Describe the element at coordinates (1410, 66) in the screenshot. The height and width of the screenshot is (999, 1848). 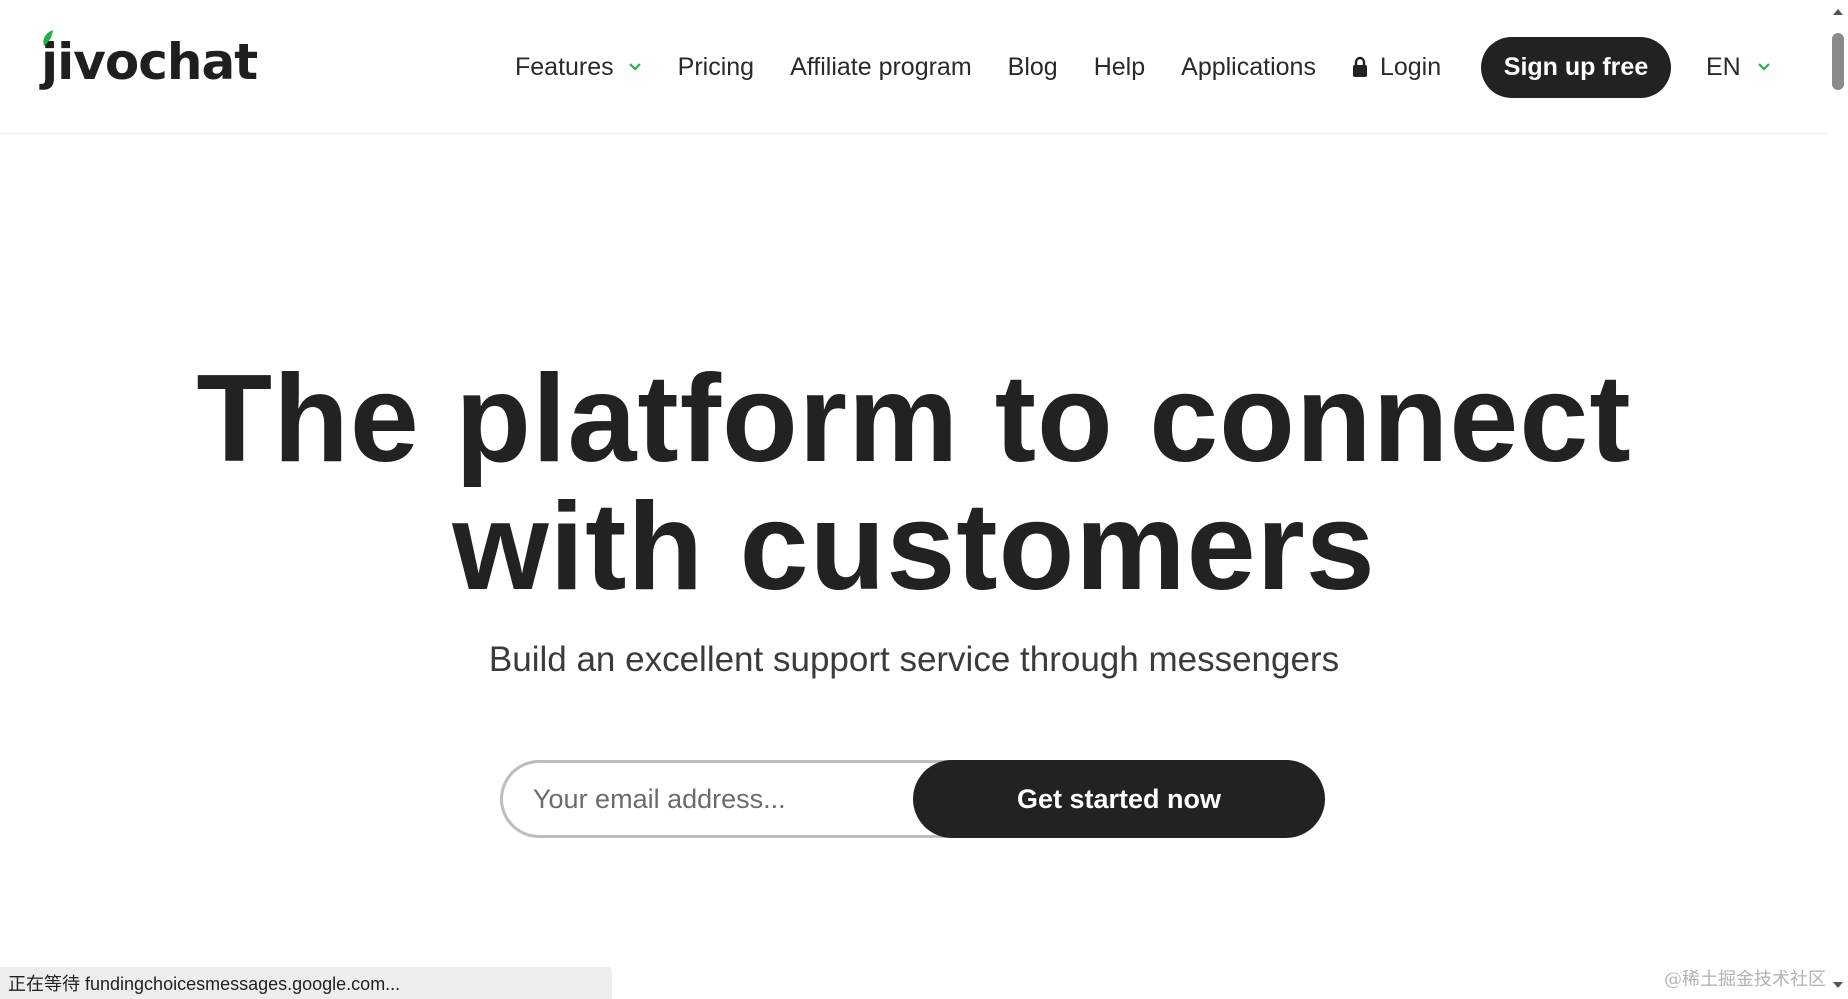
I see `nav-item-login-label: Login` at that location.